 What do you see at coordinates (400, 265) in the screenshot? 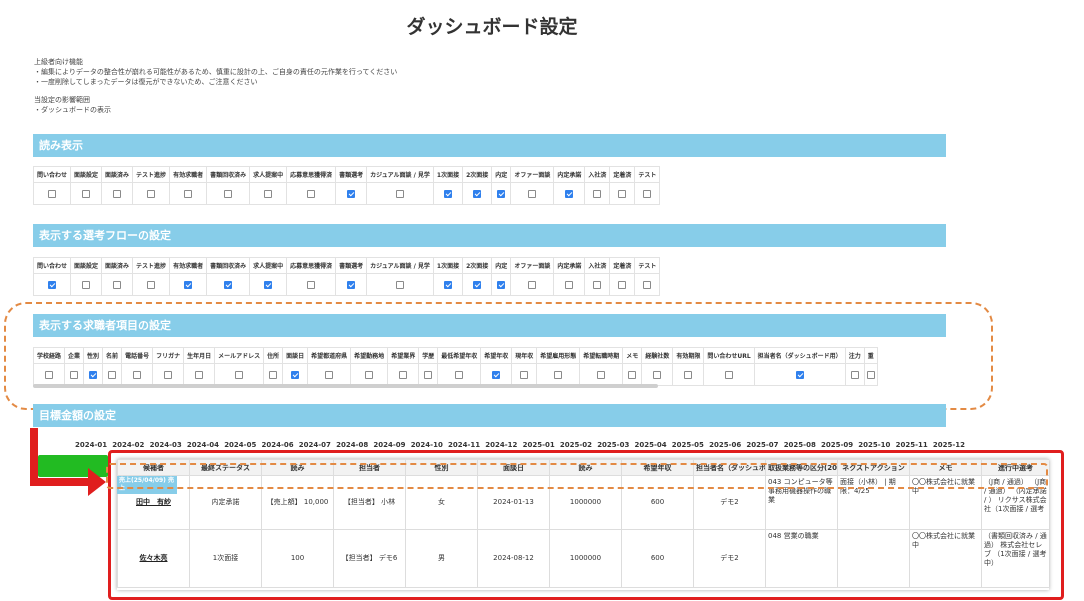
I see `flow-column-header: カジュアル面談 / 見学` at bounding box center [400, 265].